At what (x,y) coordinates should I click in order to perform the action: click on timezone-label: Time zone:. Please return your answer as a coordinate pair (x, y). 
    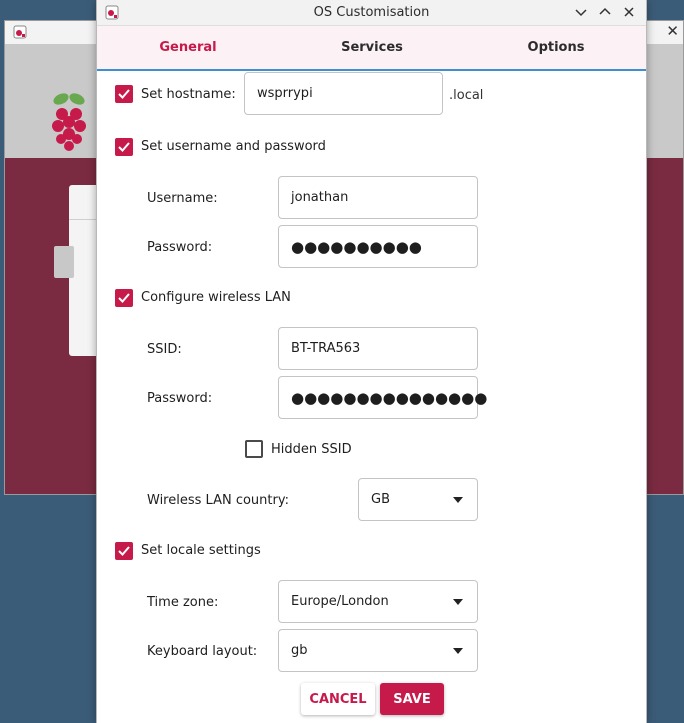
    Looking at the image, I should click on (183, 602).